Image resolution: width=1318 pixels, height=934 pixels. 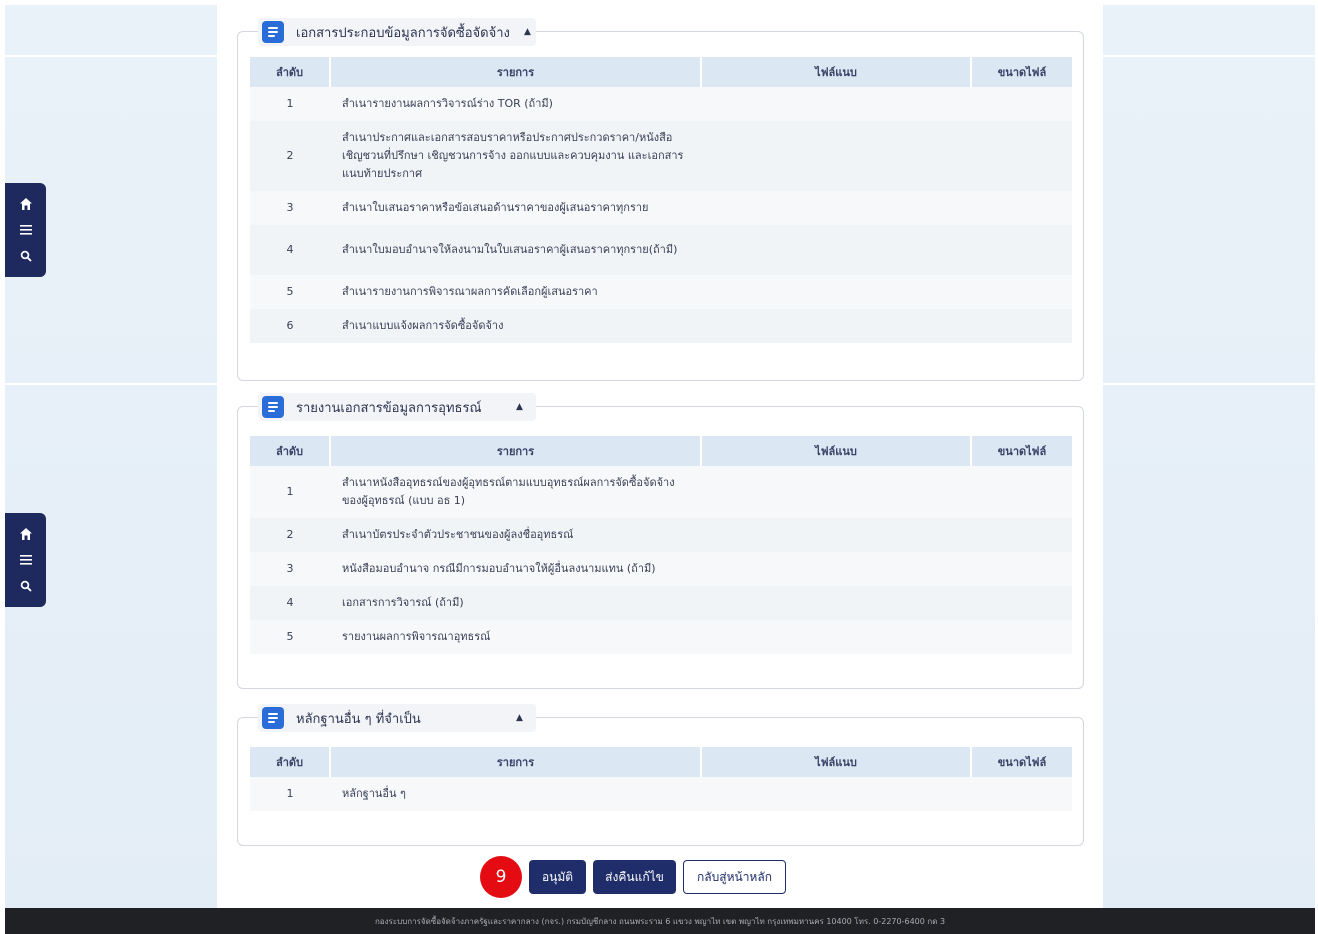 What do you see at coordinates (447, 103) in the screenshot?
I see `row-item: สำเนารายงานผลการวิจารณ์ร่าง TOR (ถ้ามี)` at bounding box center [447, 103].